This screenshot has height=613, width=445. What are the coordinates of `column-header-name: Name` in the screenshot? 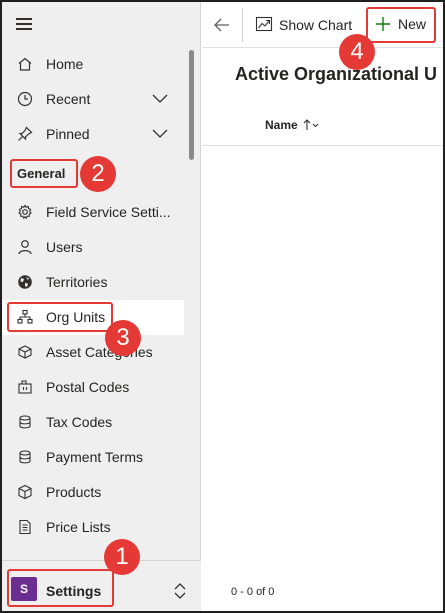 It's located at (292, 125).